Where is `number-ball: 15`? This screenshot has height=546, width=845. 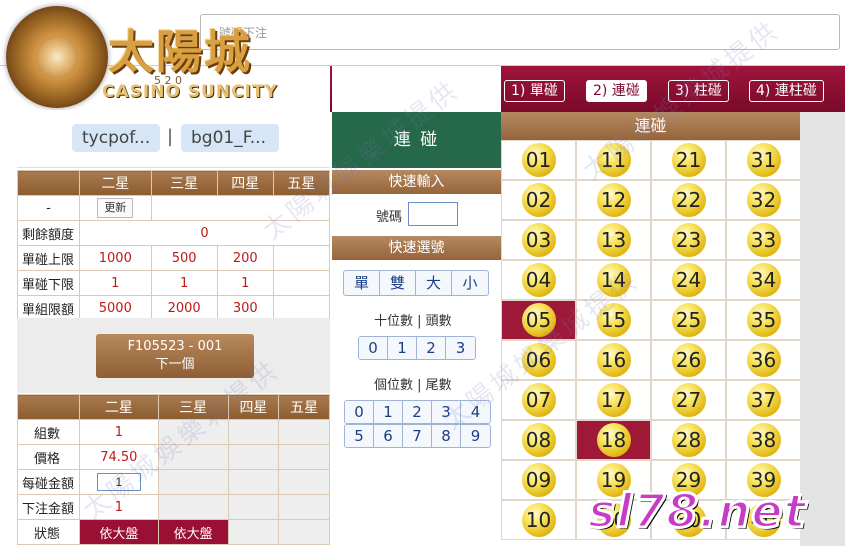
number-ball: 15 is located at coordinates (613, 320).